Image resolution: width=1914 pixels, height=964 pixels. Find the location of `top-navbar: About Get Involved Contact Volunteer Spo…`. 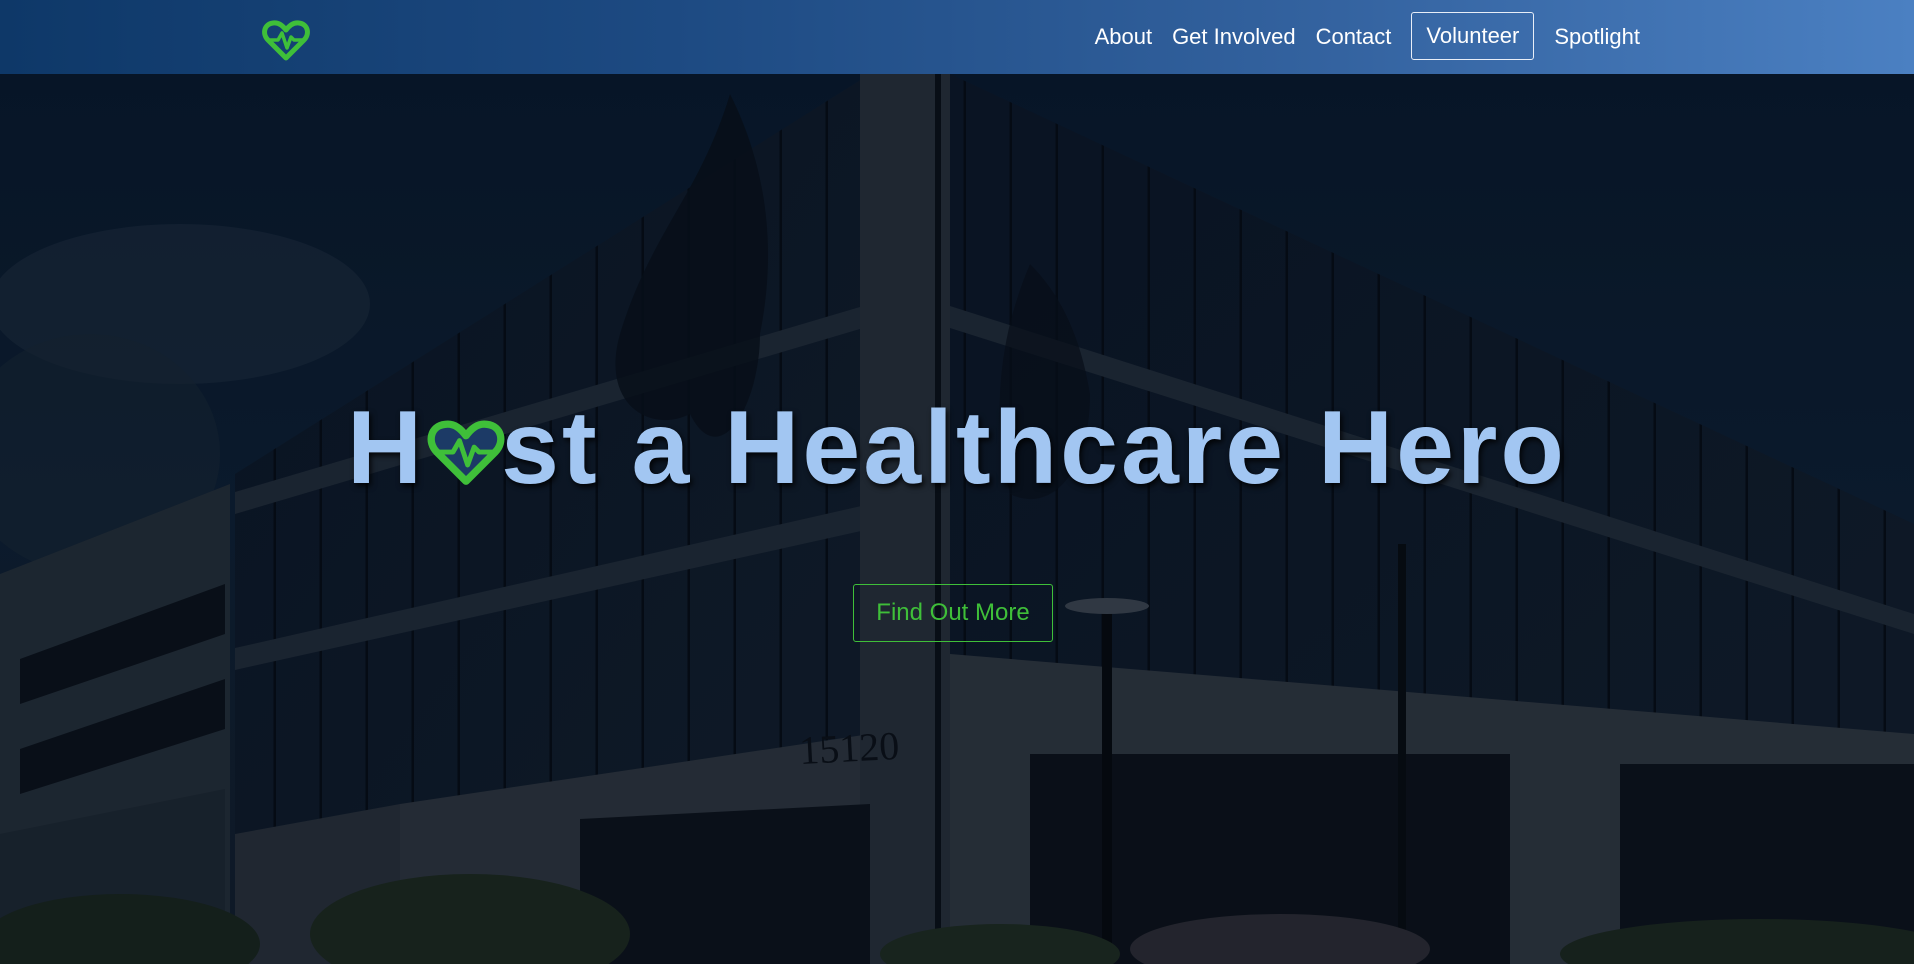

top-navbar: About Get Involved Contact Volunteer Spo… is located at coordinates (957, 37).